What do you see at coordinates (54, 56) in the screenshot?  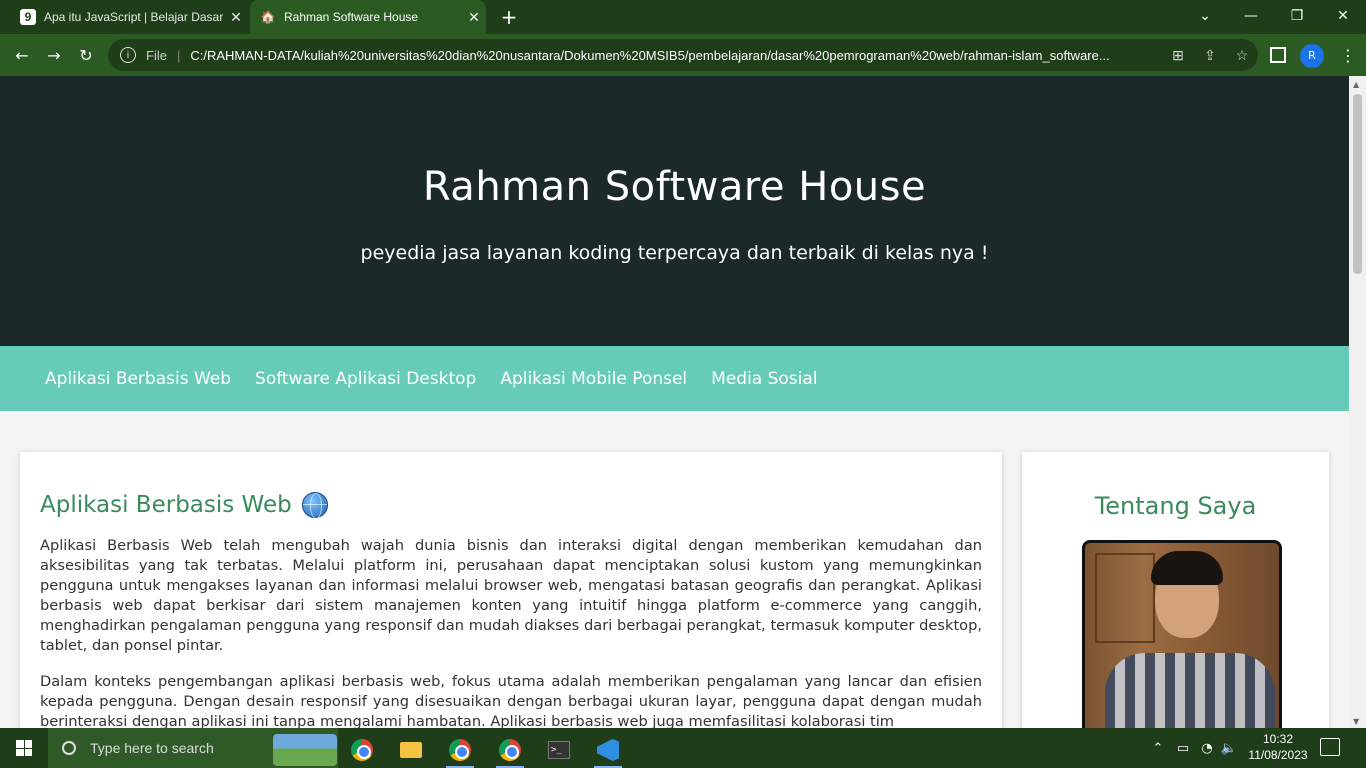 I see `forward-button: →` at bounding box center [54, 56].